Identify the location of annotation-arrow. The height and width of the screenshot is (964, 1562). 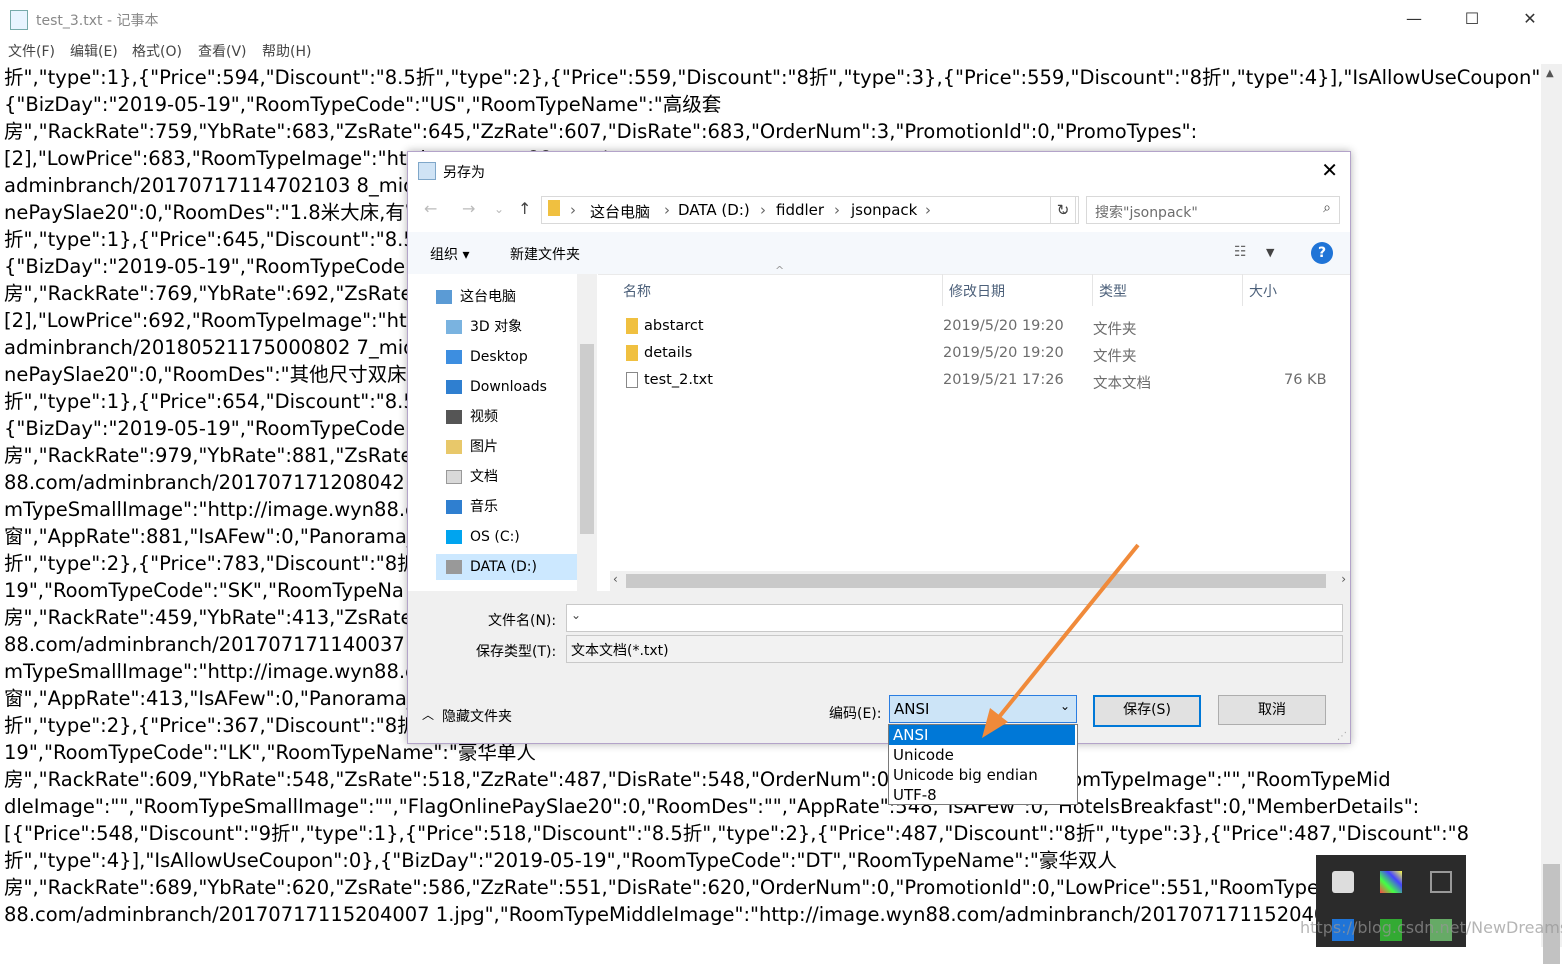
(1061, 640).